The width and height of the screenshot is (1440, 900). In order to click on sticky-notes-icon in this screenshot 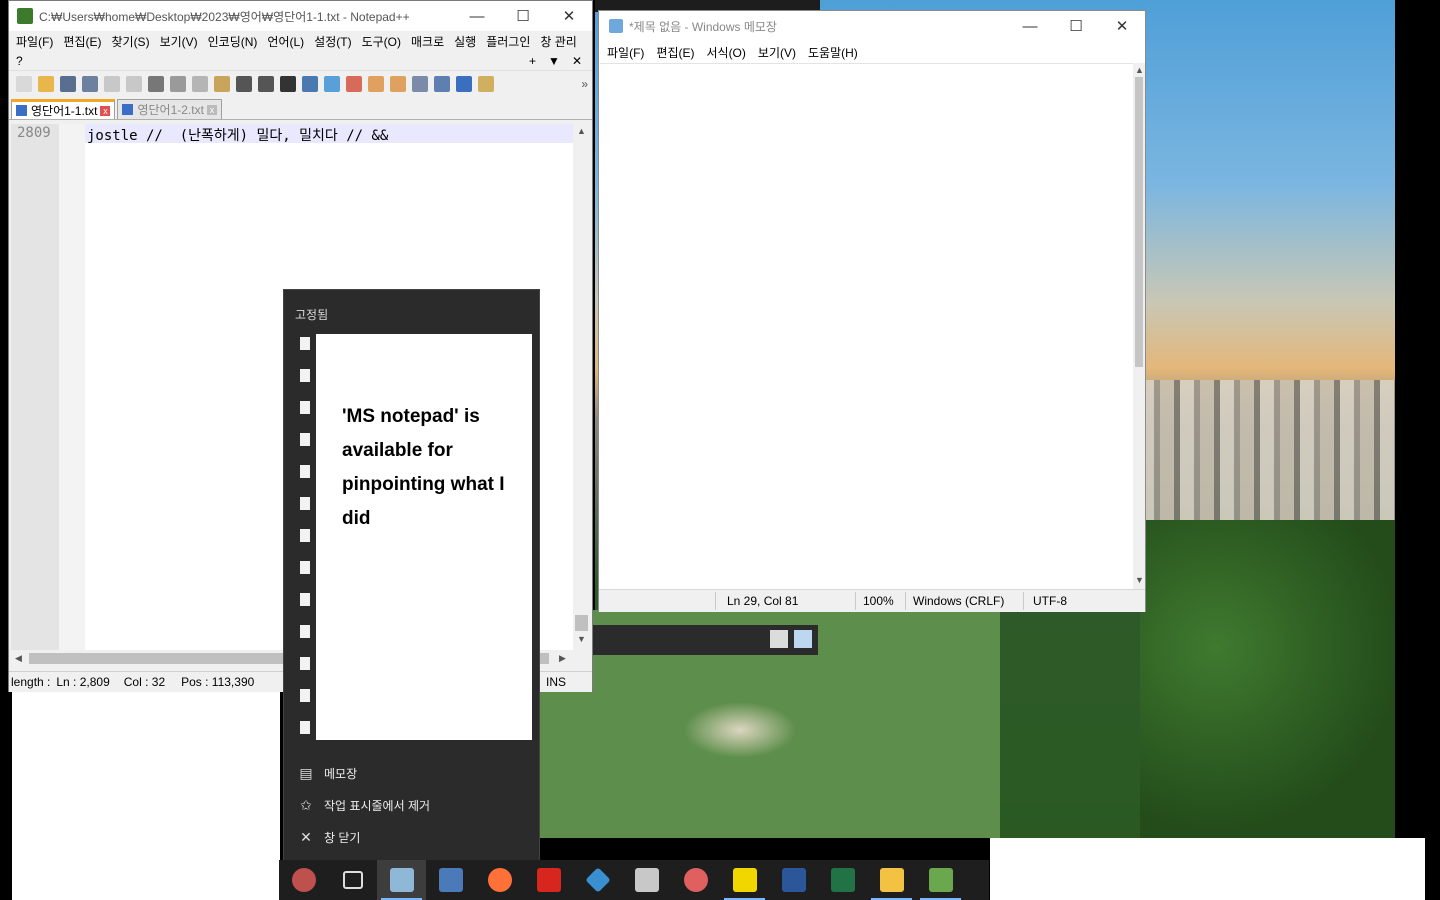, I will do `click(744, 880)`.